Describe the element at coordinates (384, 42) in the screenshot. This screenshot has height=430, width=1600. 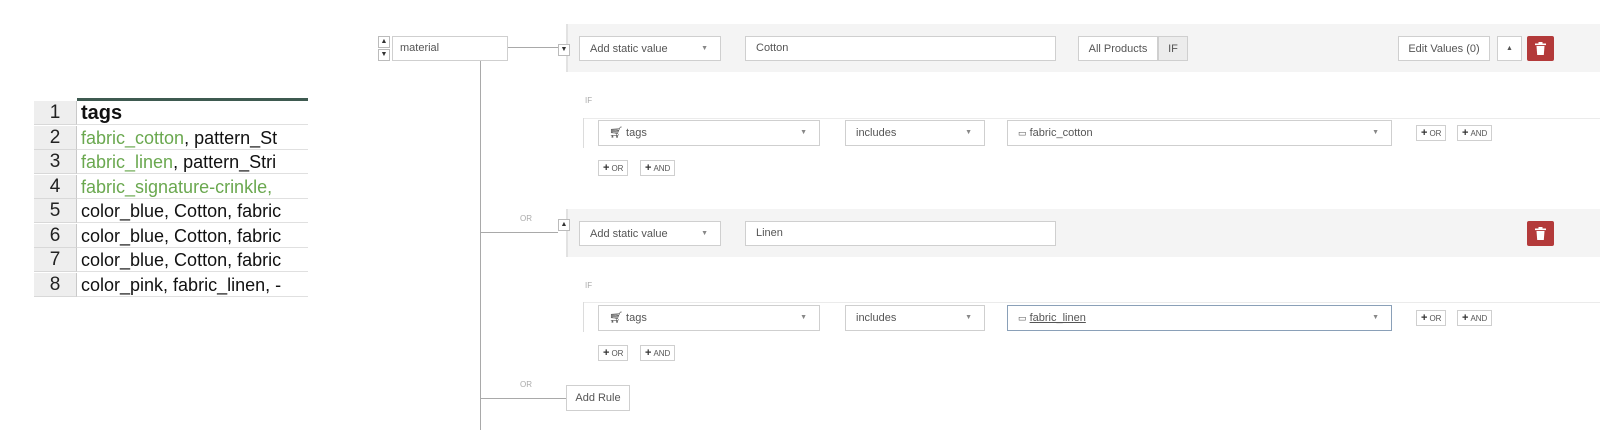
I see `sort-up-button: ▲` at that location.